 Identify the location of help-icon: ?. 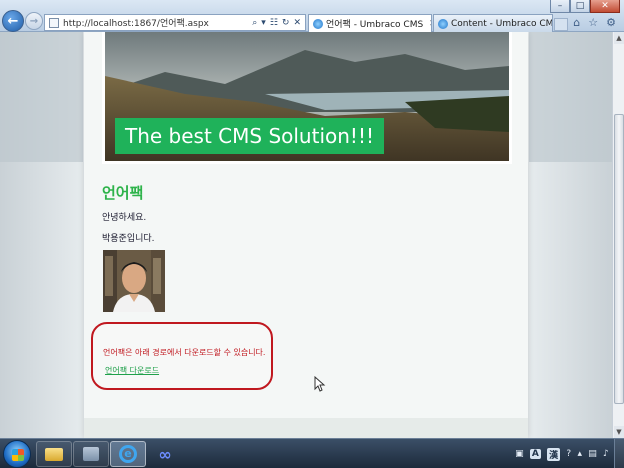
(568, 454).